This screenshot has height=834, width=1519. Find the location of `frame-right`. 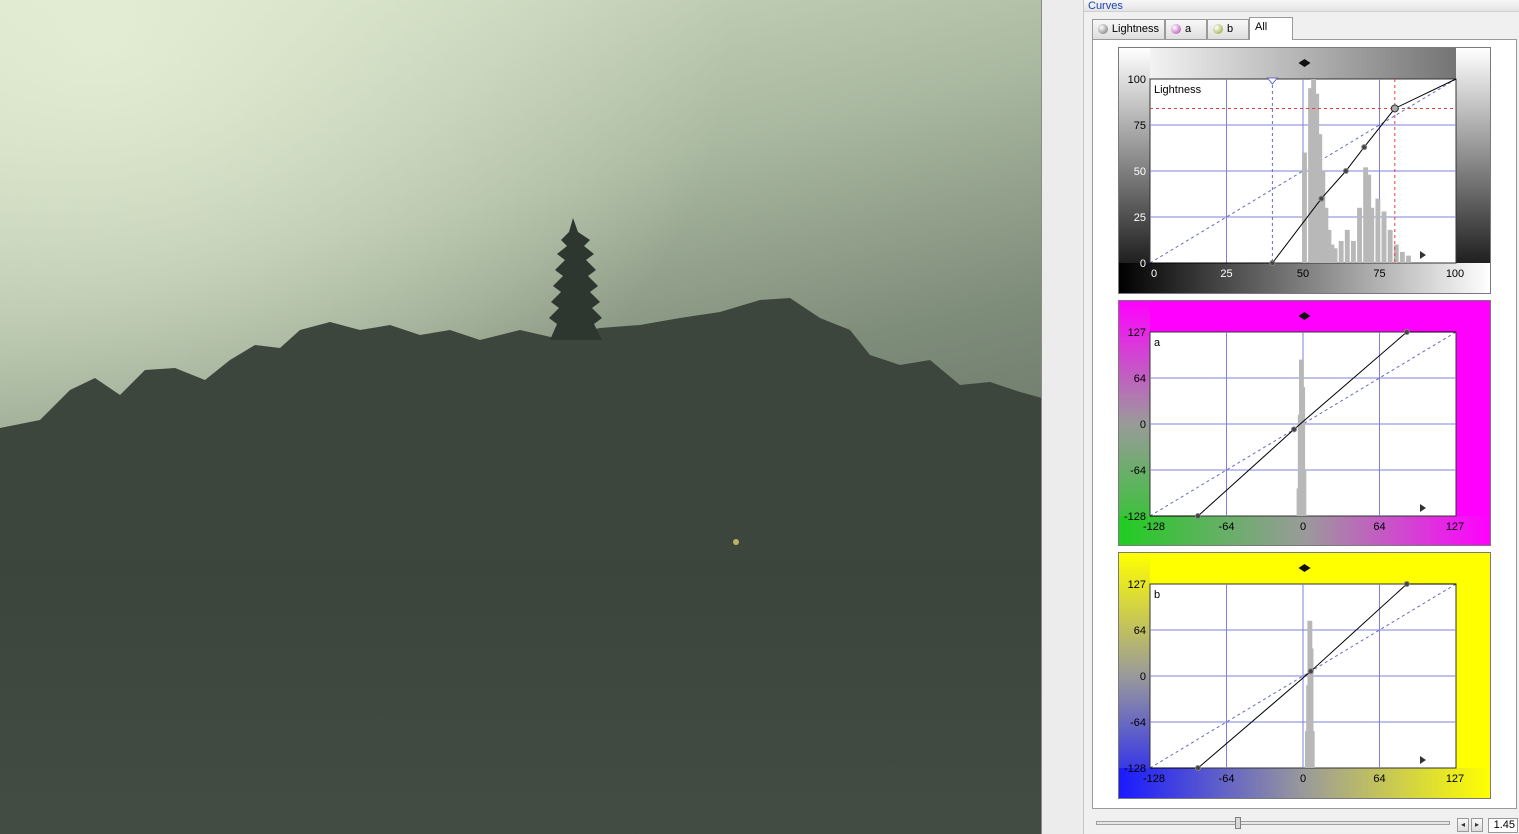

frame-right is located at coordinates (1473, 170).